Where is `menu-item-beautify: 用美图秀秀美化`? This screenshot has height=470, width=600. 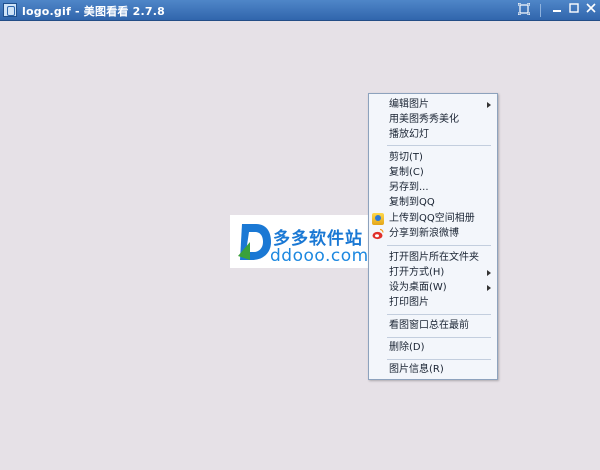 menu-item-beautify: 用美图秀秀美化 is located at coordinates (424, 120).